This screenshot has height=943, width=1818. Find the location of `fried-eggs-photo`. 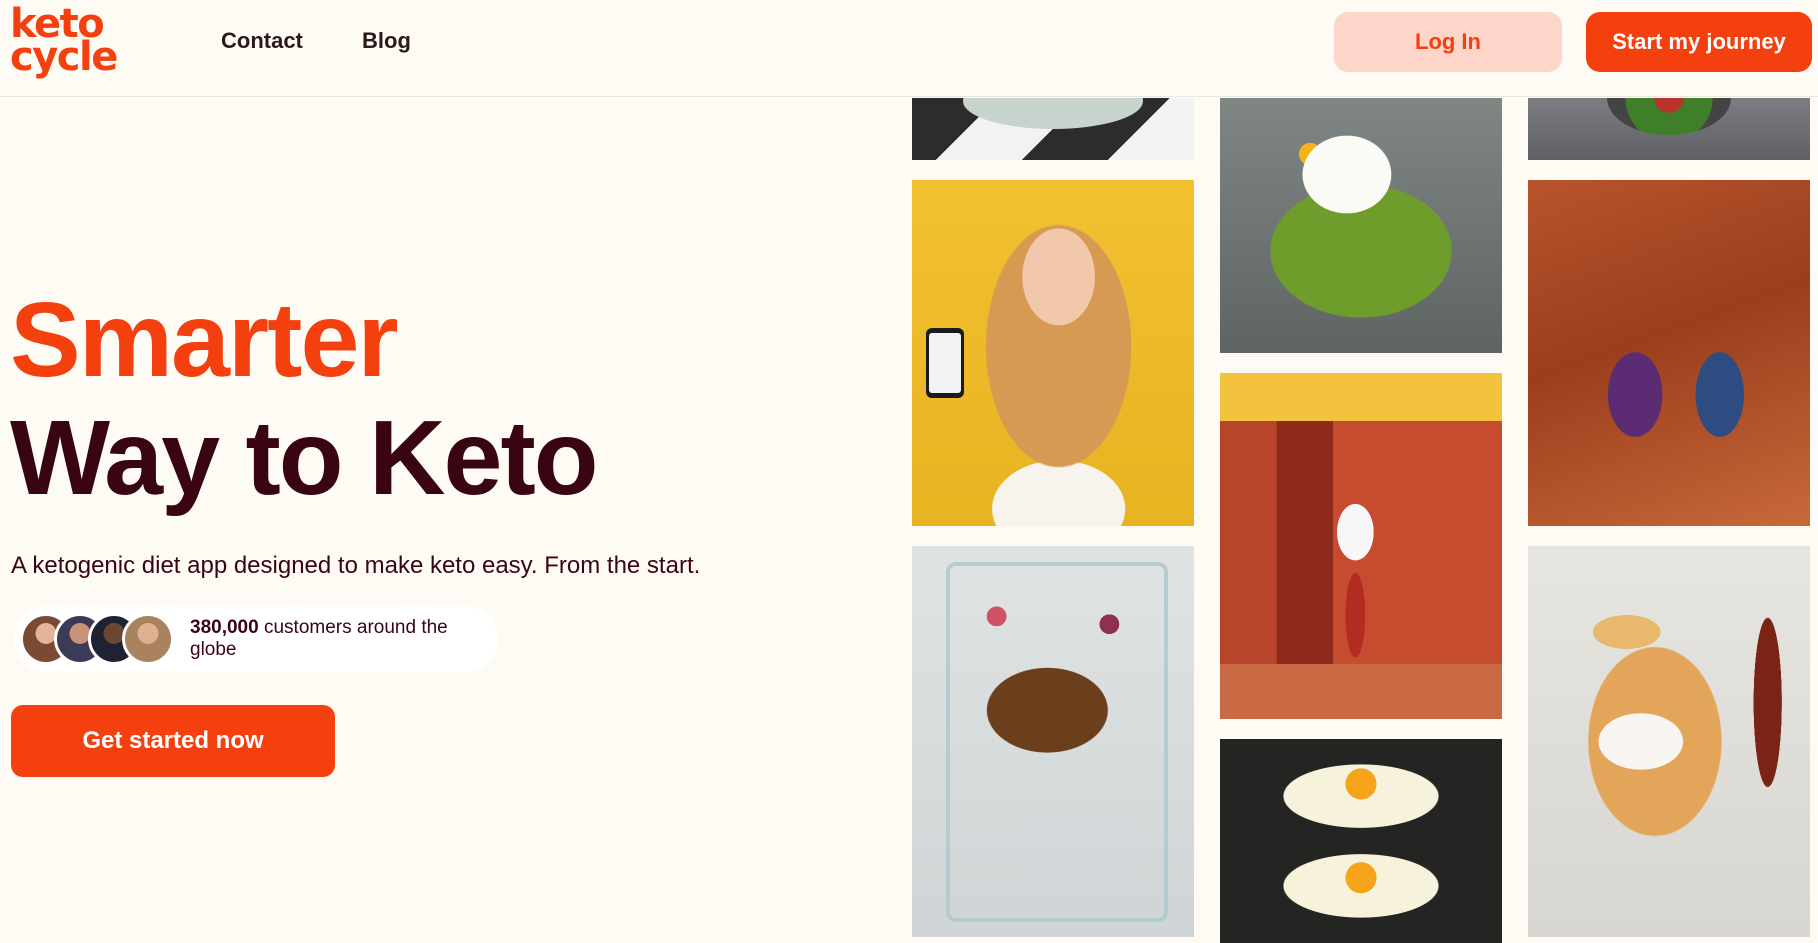

fried-eggs-photo is located at coordinates (1361, 841).